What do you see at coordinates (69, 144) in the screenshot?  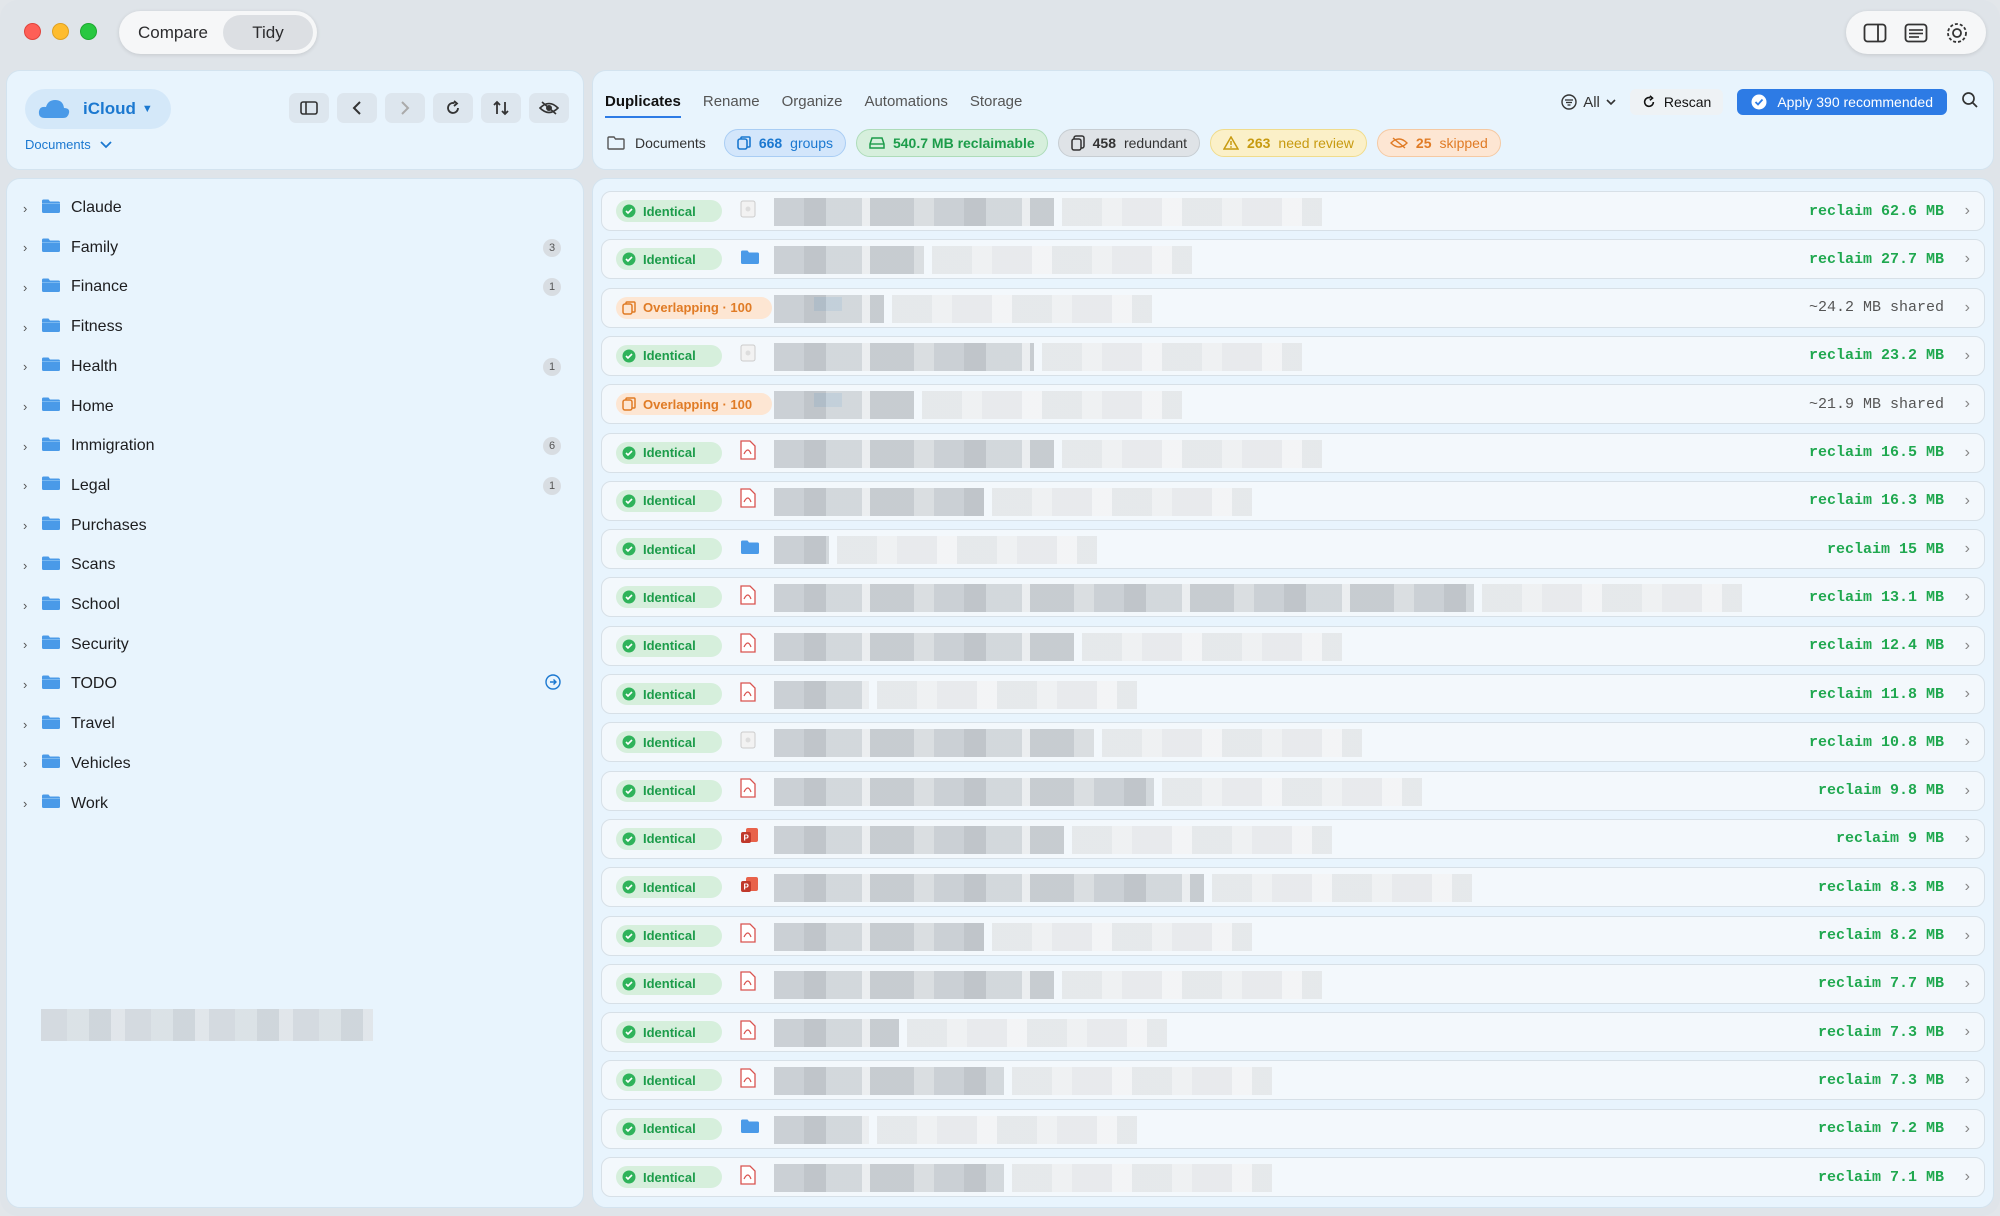 I see `breadcrumb: Documents` at bounding box center [69, 144].